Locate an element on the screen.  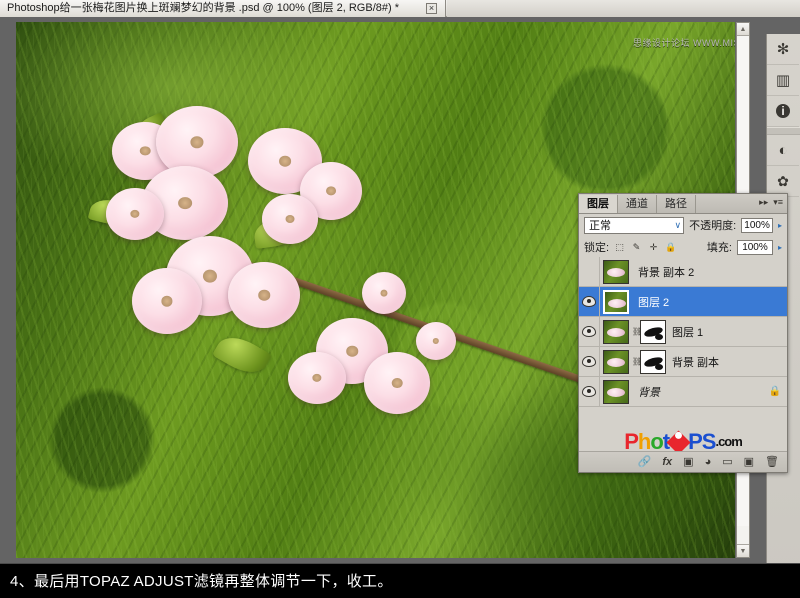
caption-divider is located at coordinates (400, 563).